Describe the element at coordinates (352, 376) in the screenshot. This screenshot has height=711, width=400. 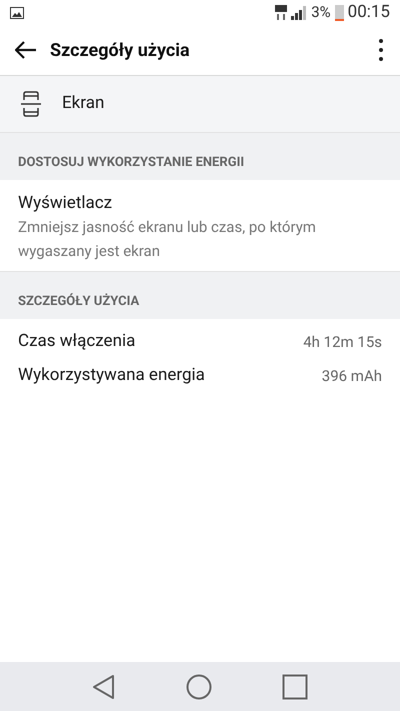
I see `stat-value: 396 mAh` at that location.